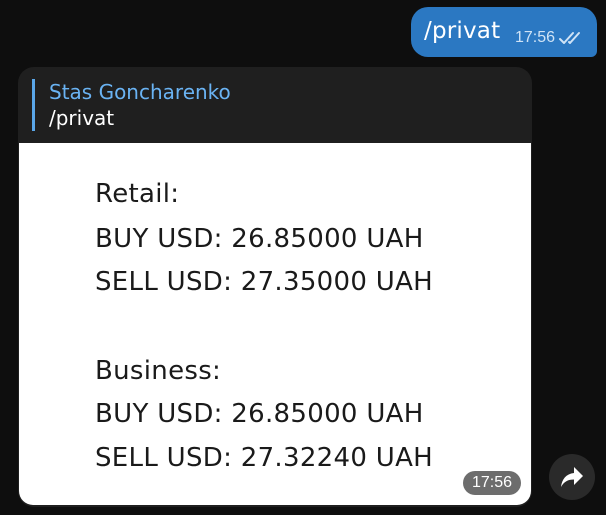 This screenshot has height=515, width=606. What do you see at coordinates (569, 38) in the screenshot?
I see `double-check-icon` at bounding box center [569, 38].